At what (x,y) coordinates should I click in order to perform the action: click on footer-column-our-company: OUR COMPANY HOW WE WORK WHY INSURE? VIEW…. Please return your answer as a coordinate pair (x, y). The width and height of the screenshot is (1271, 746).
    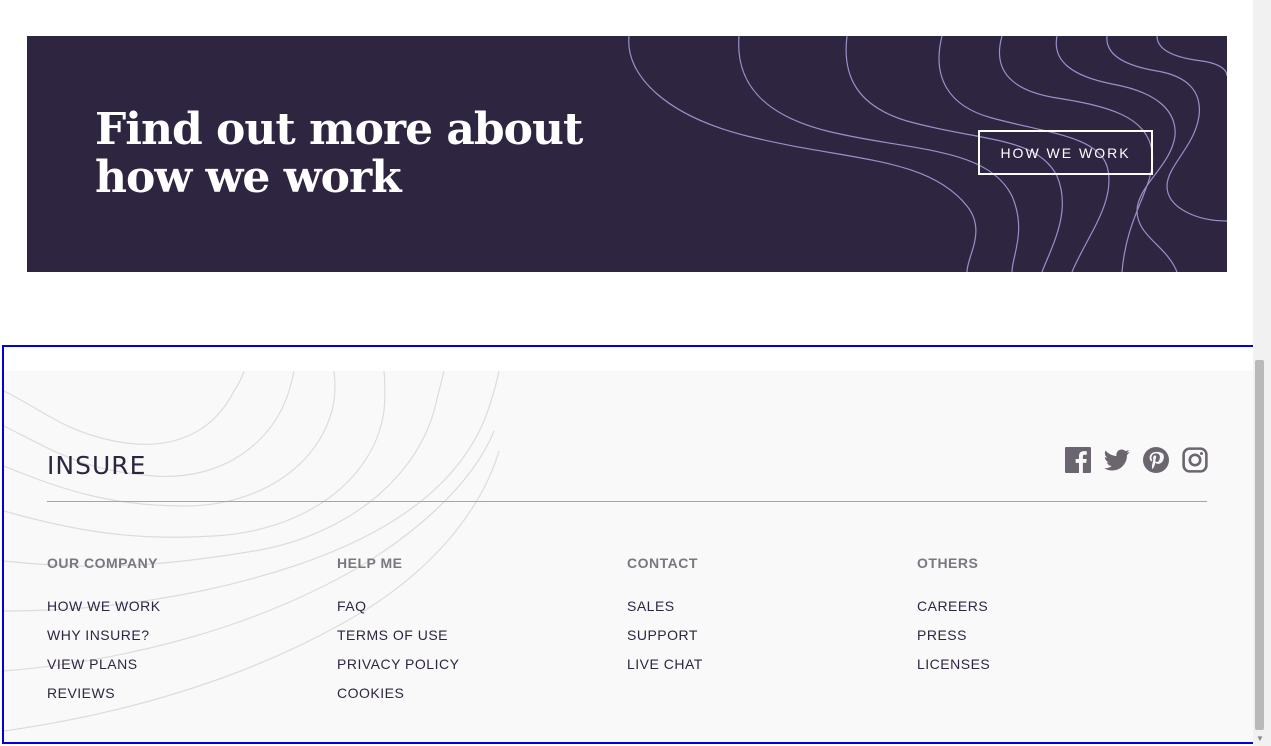
    Looking at the image, I should click on (177, 634).